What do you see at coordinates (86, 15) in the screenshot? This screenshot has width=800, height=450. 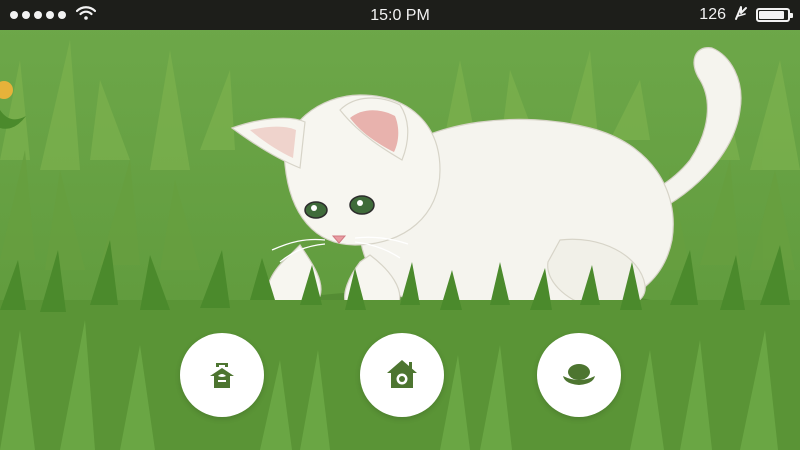 I see `wifi-icon` at bounding box center [86, 15].